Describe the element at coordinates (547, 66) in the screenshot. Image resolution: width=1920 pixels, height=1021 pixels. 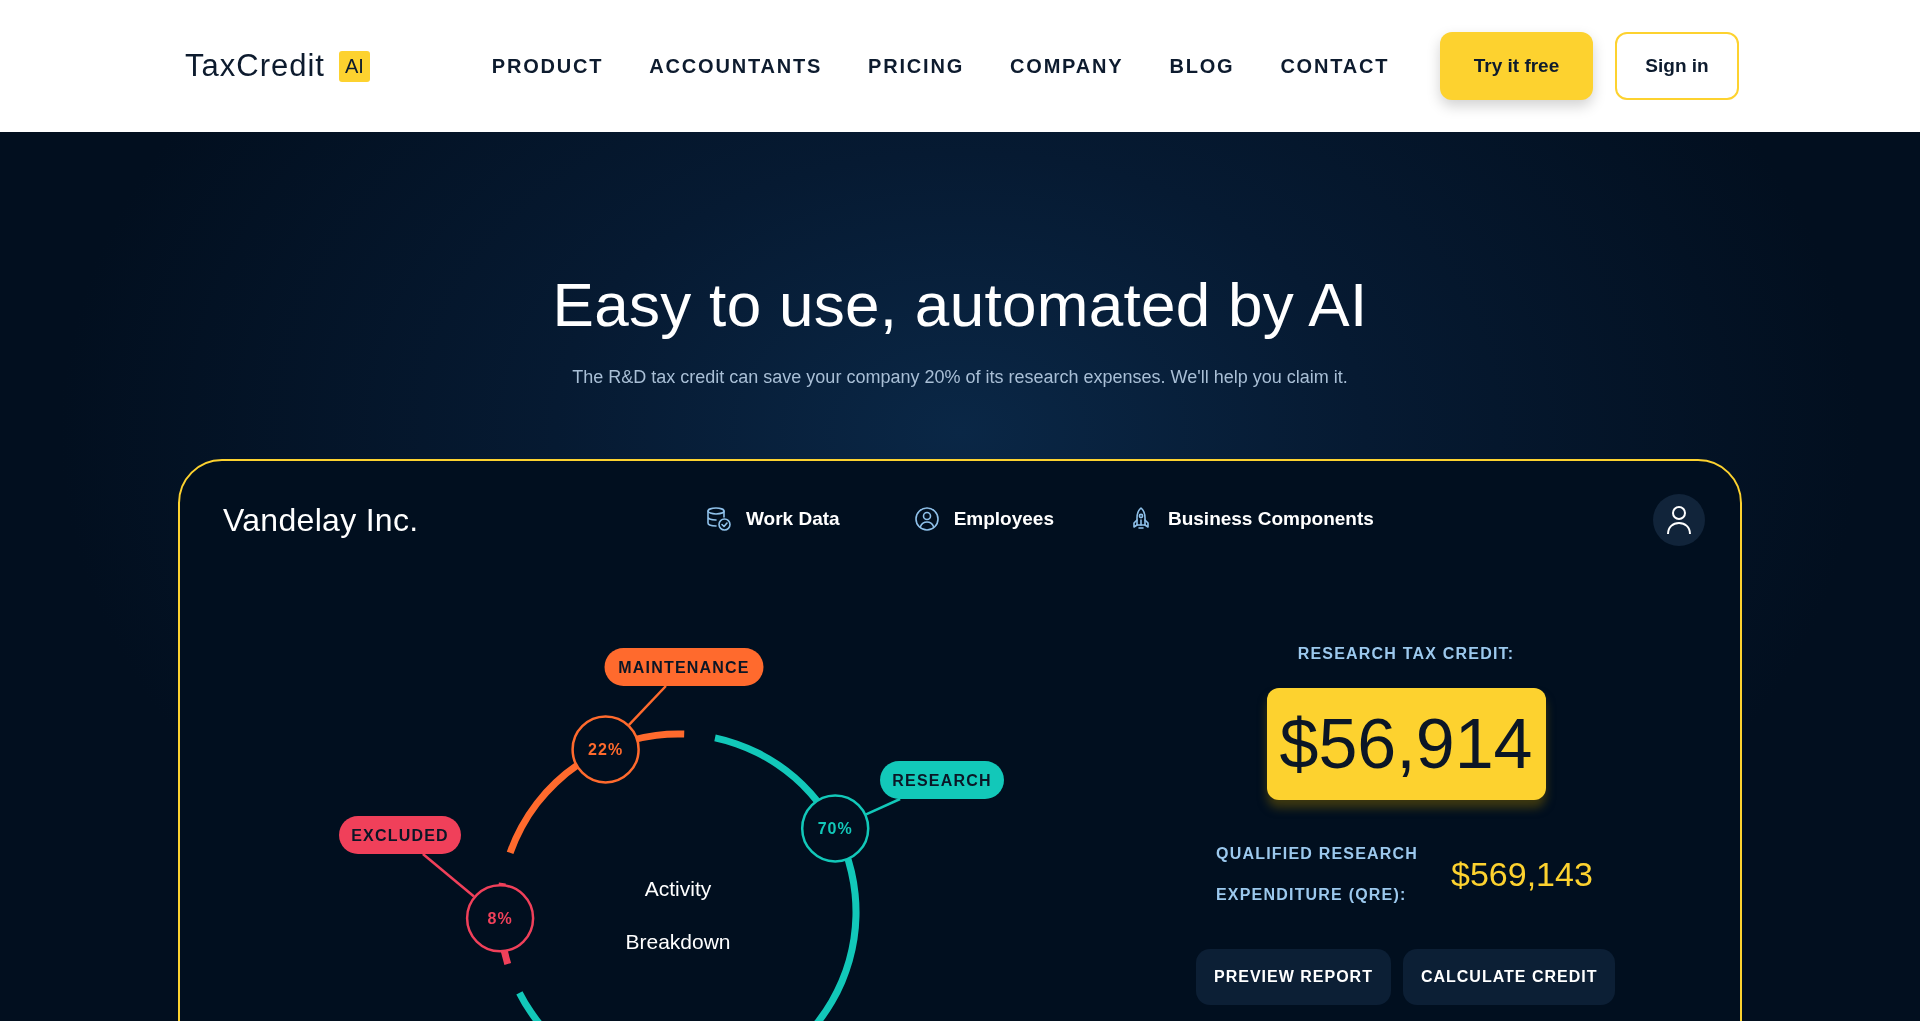
I see `nav-link: PRODUCT` at that location.